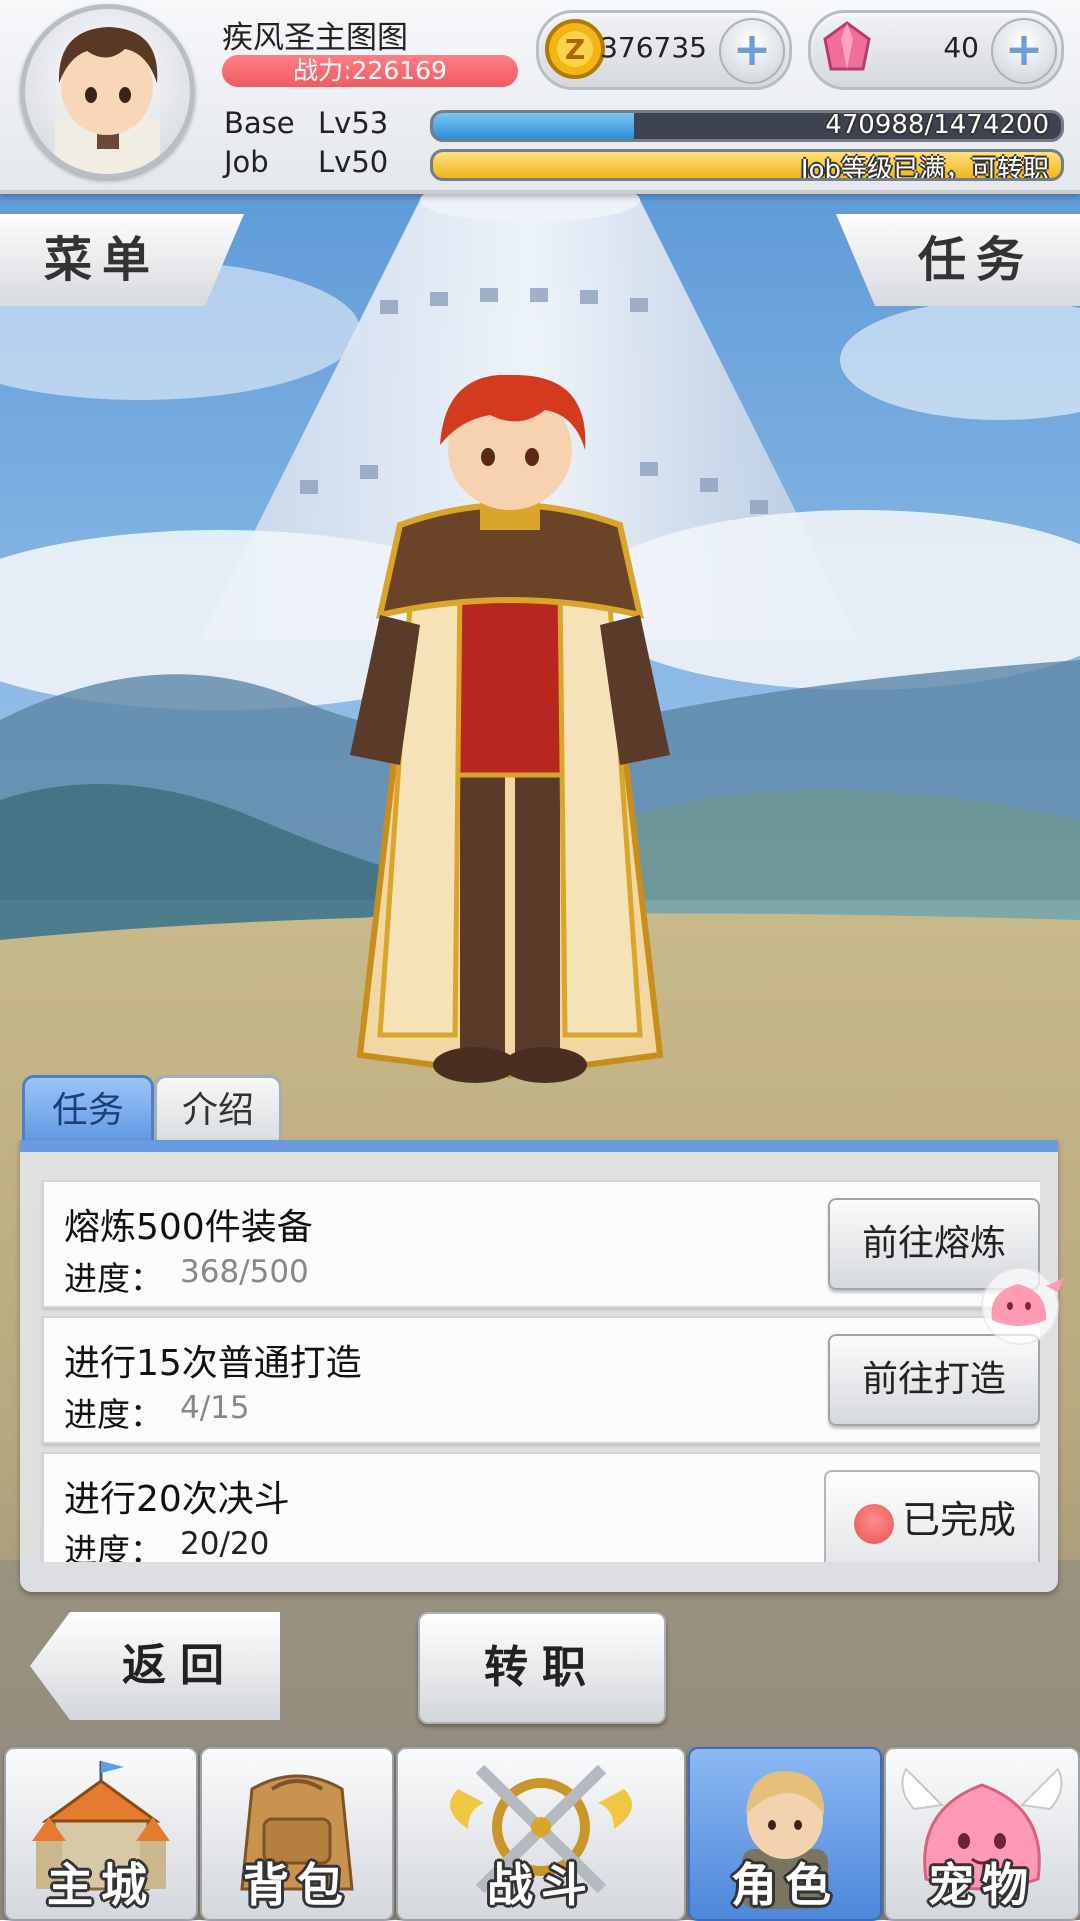  What do you see at coordinates (959, 1520) in the screenshot?
I see `completed-label: 已完成` at bounding box center [959, 1520].